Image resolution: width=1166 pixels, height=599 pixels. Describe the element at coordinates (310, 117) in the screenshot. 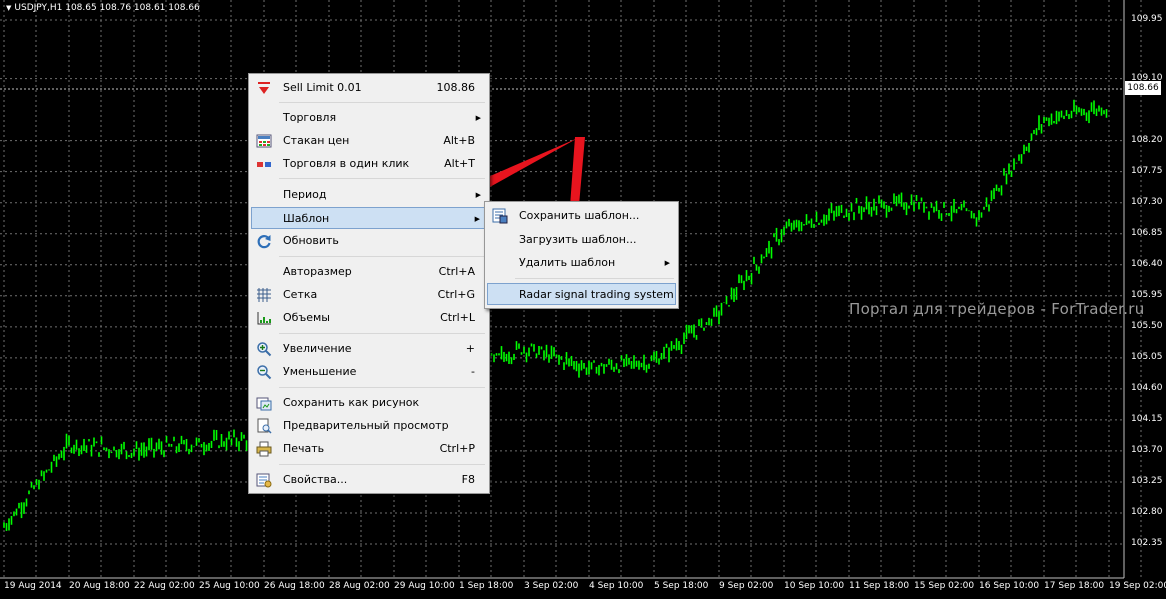

I see `menu-item-label: Торговля` at that location.